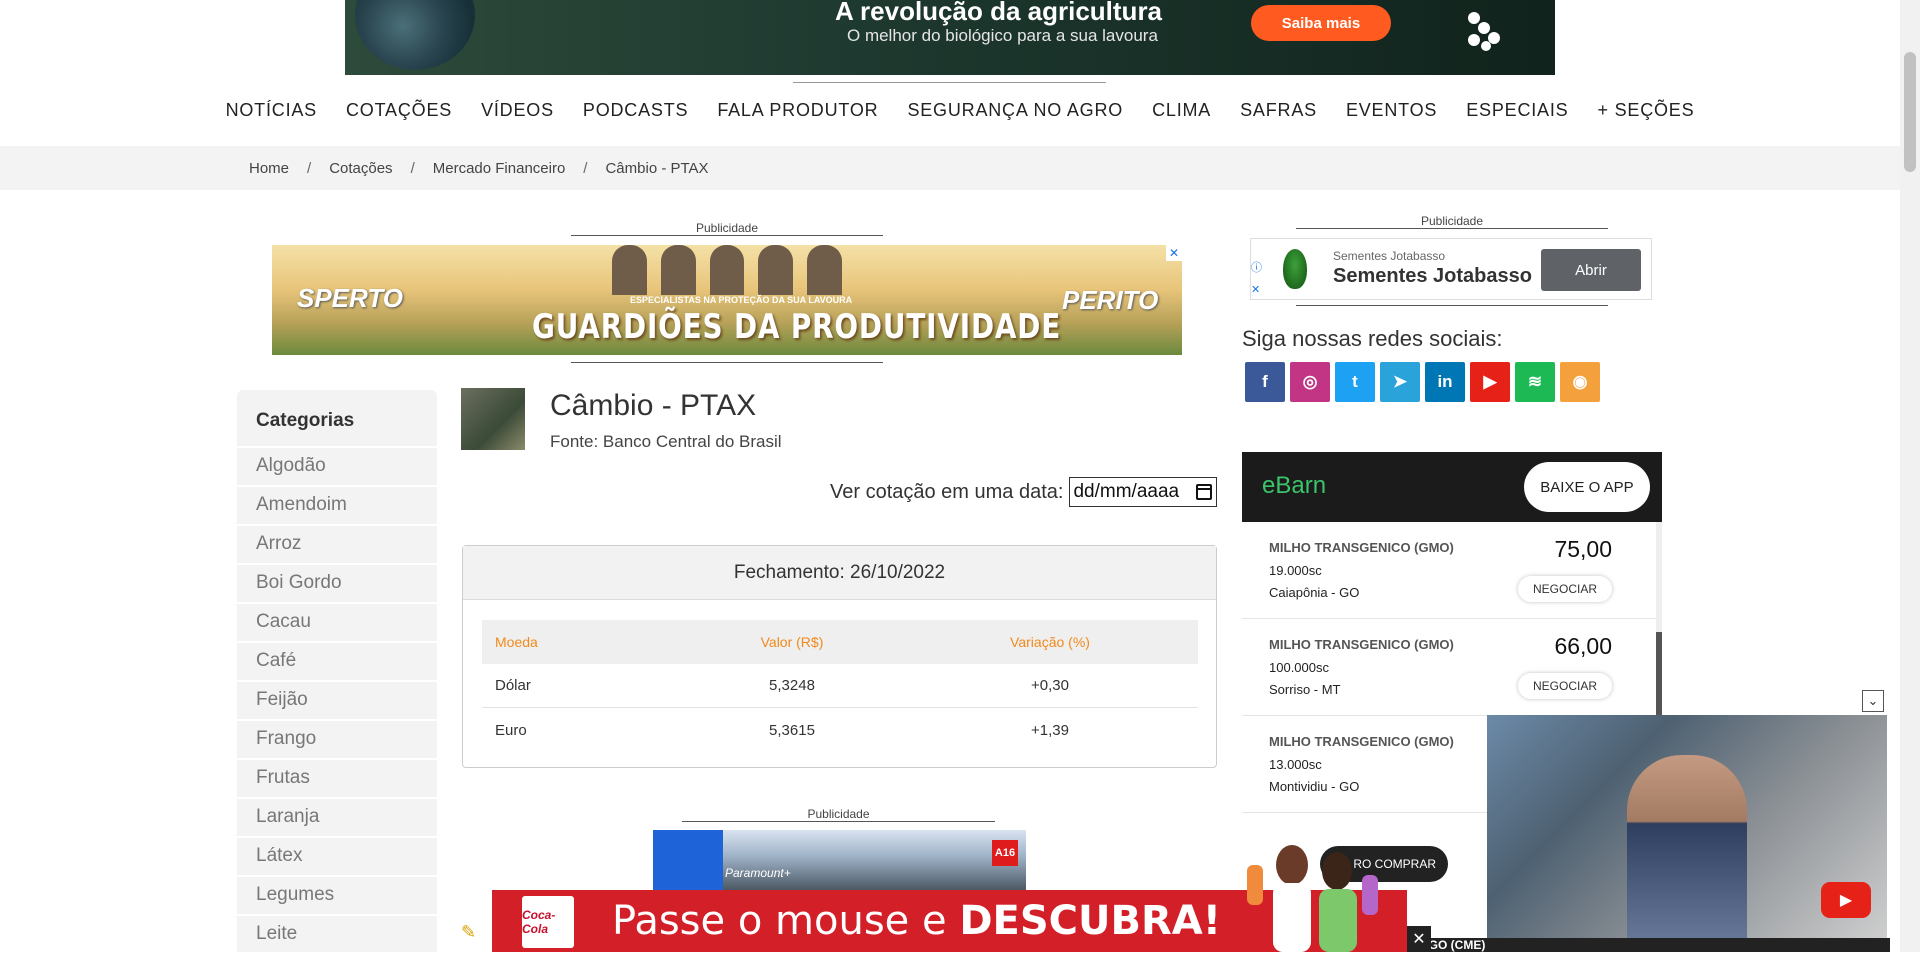  What do you see at coordinates (1294, 486) in the screenshot?
I see `ebarn-logo: eBarn` at bounding box center [1294, 486].